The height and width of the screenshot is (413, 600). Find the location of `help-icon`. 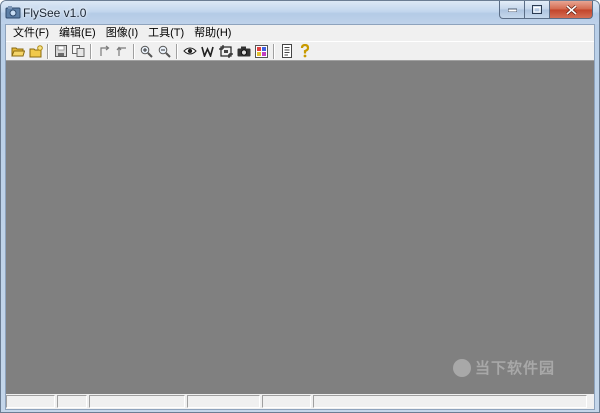

help-icon is located at coordinates (304, 51).